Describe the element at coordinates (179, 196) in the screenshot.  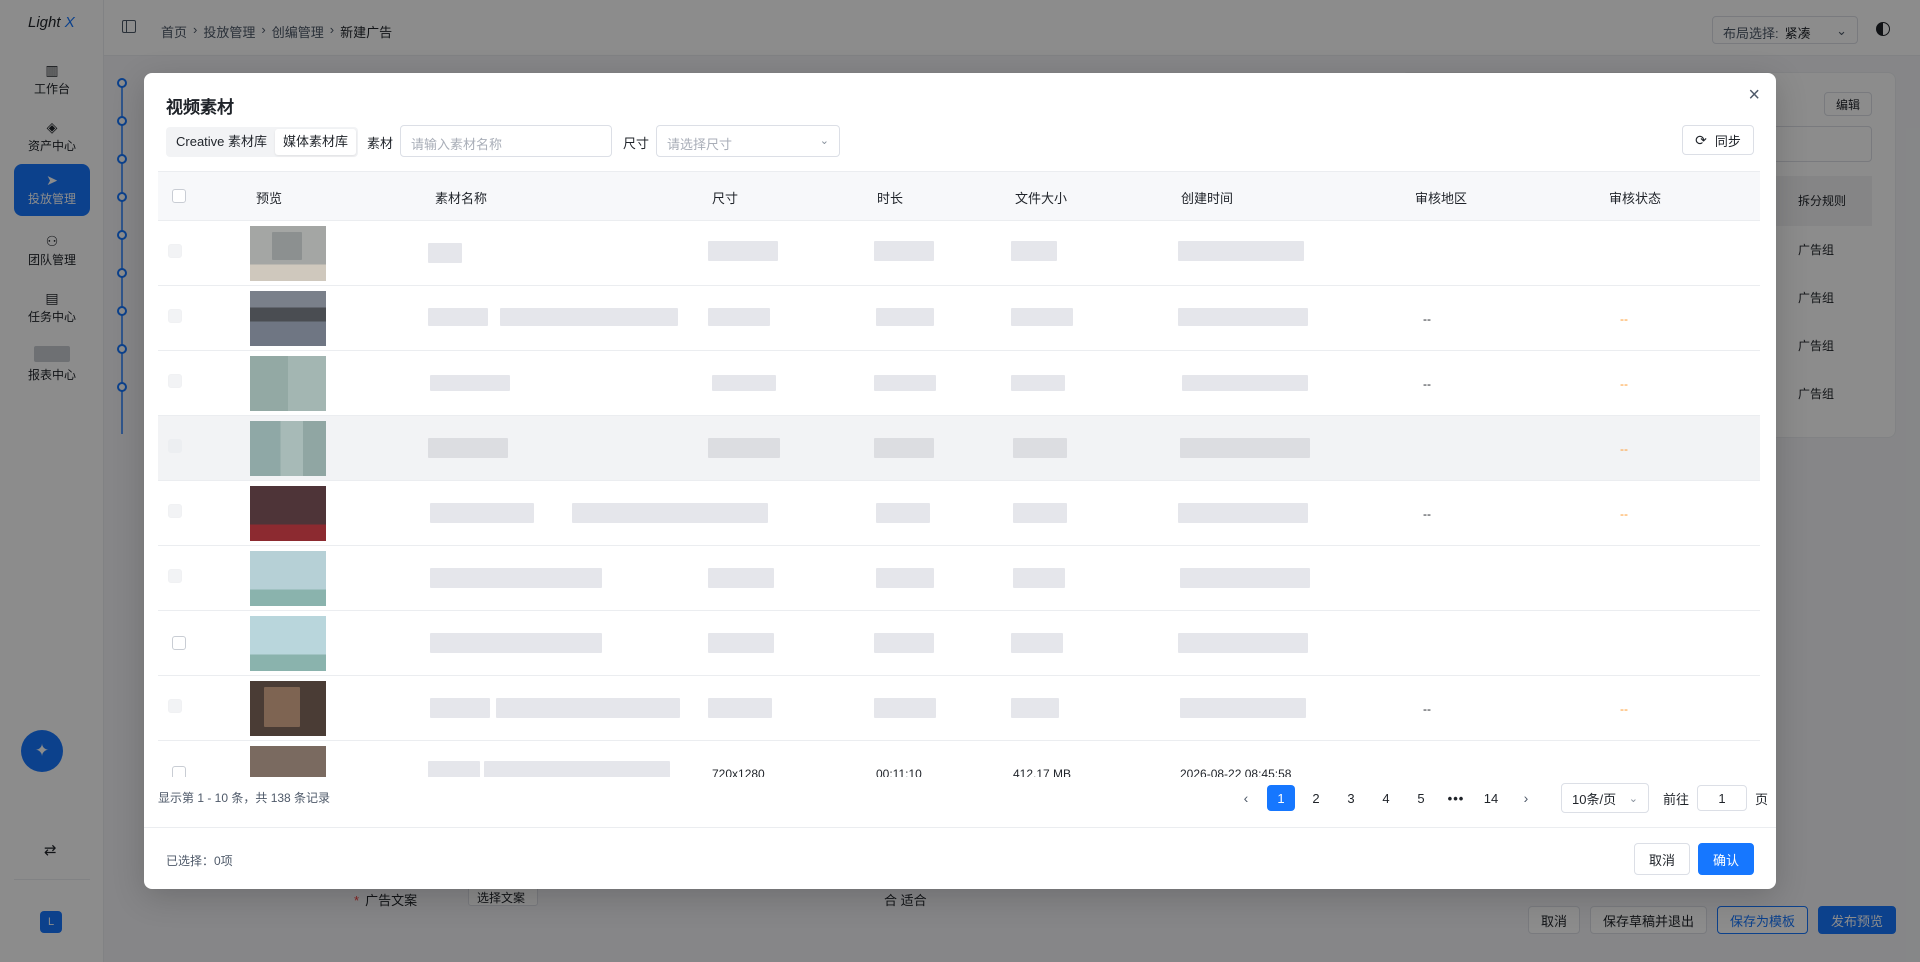
I see `select-all-checkbox` at that location.